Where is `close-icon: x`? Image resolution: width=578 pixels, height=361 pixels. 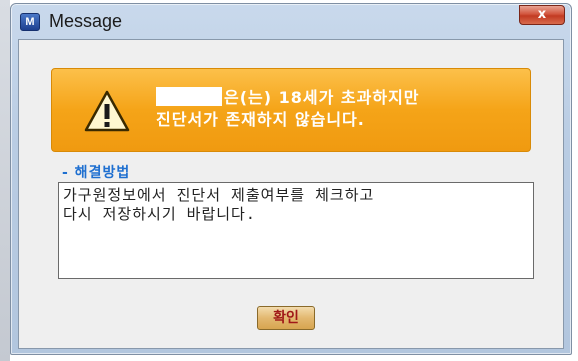
close-icon: x is located at coordinates (542, 14).